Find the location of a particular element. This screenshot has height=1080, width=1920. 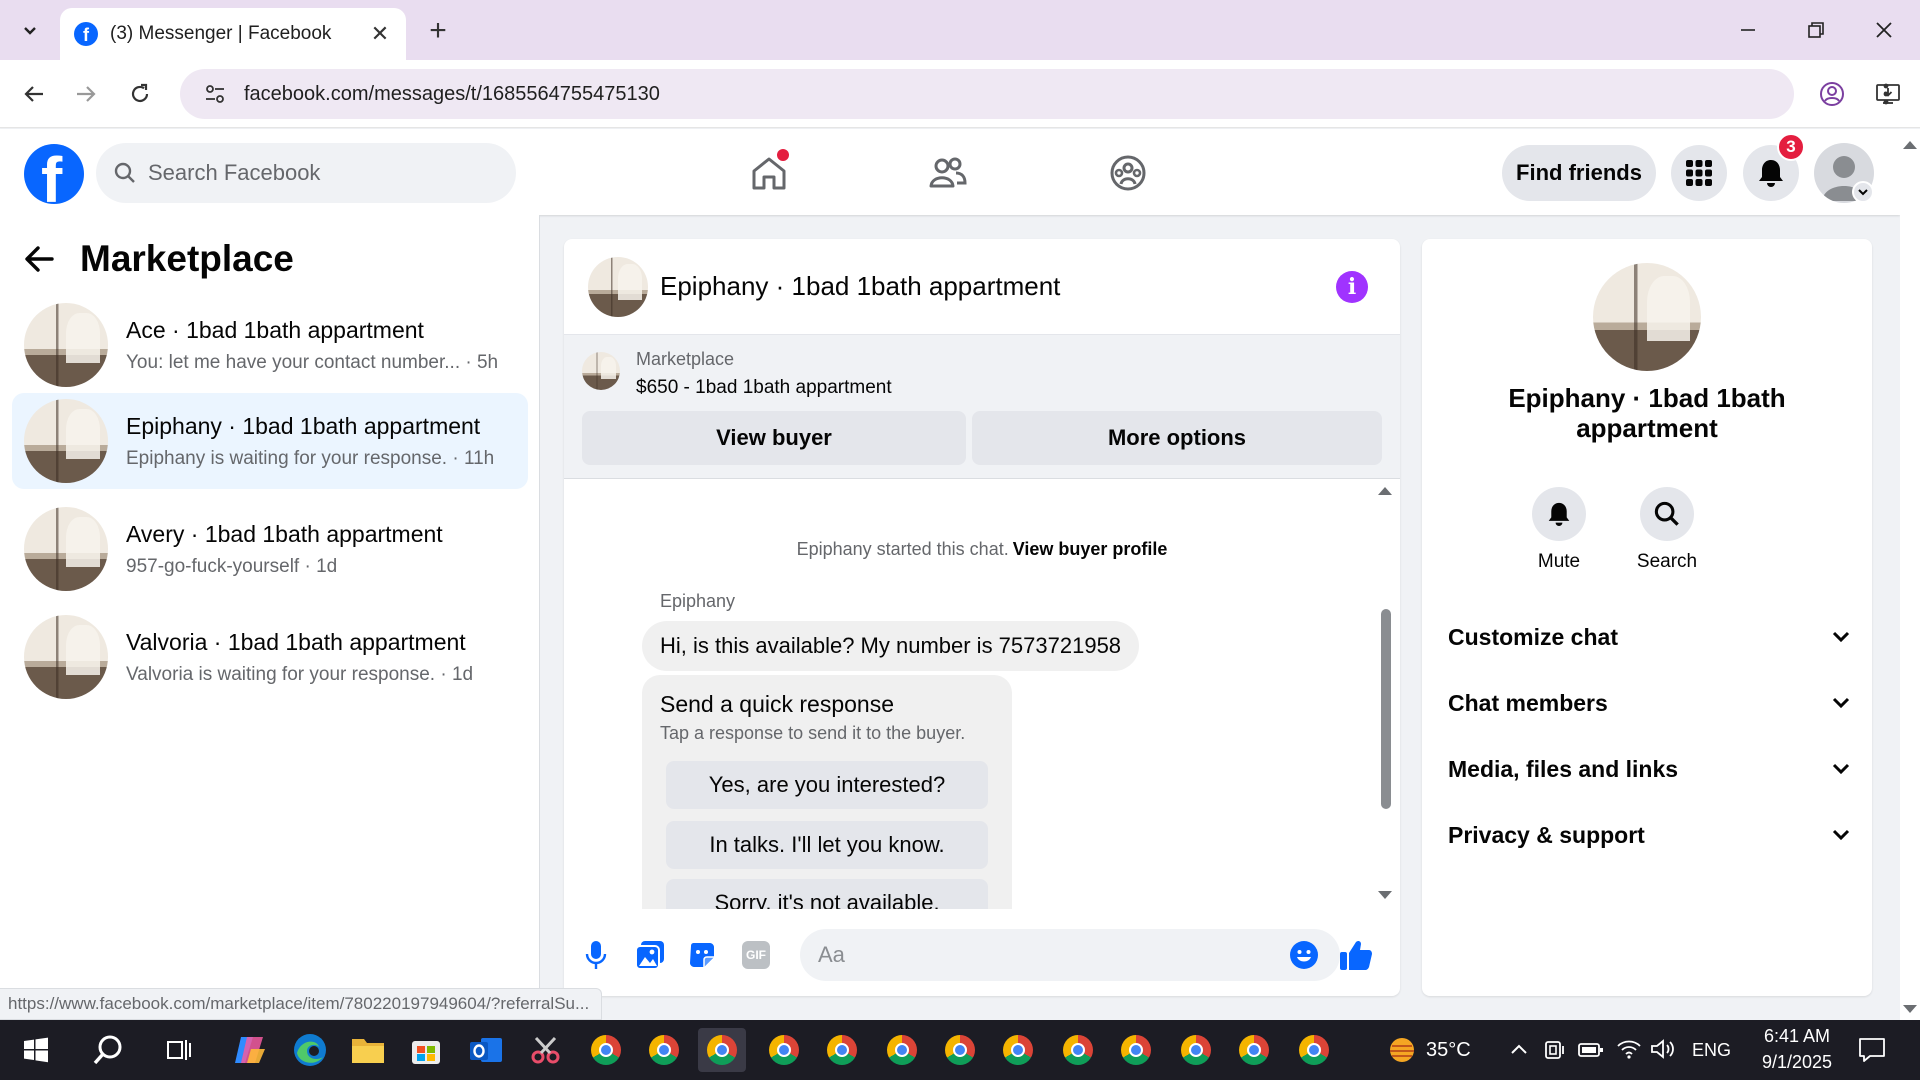

emoji-button is located at coordinates (1304, 955).